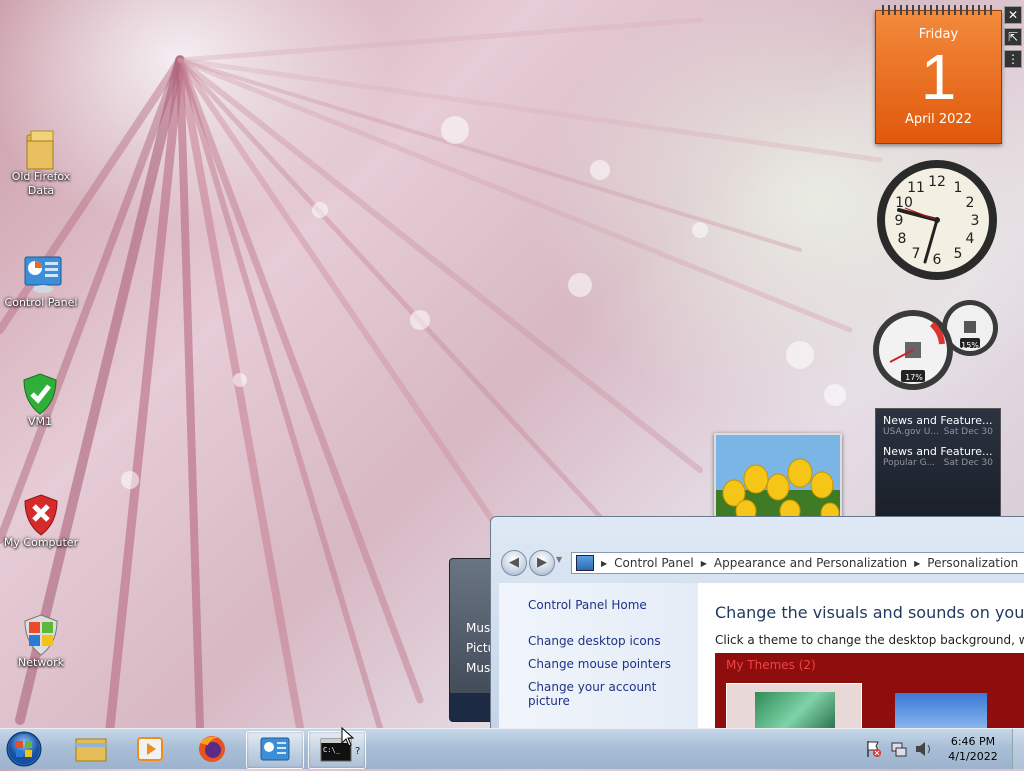  Describe the element at coordinates (771, 665) in the screenshot. I see `my-themes-label: My Themes (2)` at that location.